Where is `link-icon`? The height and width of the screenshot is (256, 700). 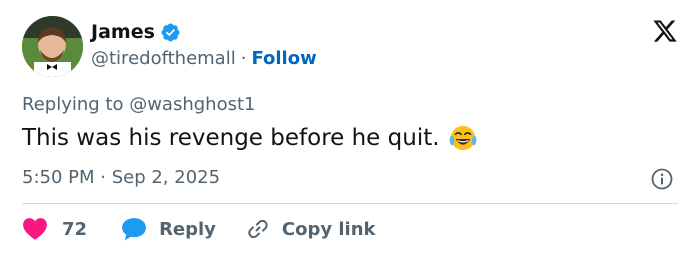
link-icon is located at coordinates (258, 229).